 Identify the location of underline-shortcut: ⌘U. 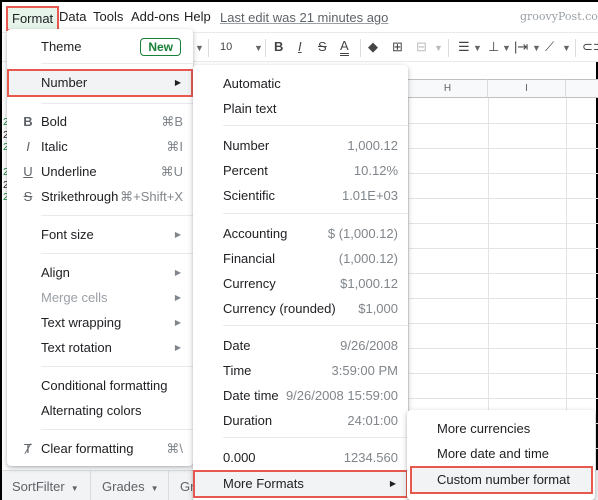
(171, 171).